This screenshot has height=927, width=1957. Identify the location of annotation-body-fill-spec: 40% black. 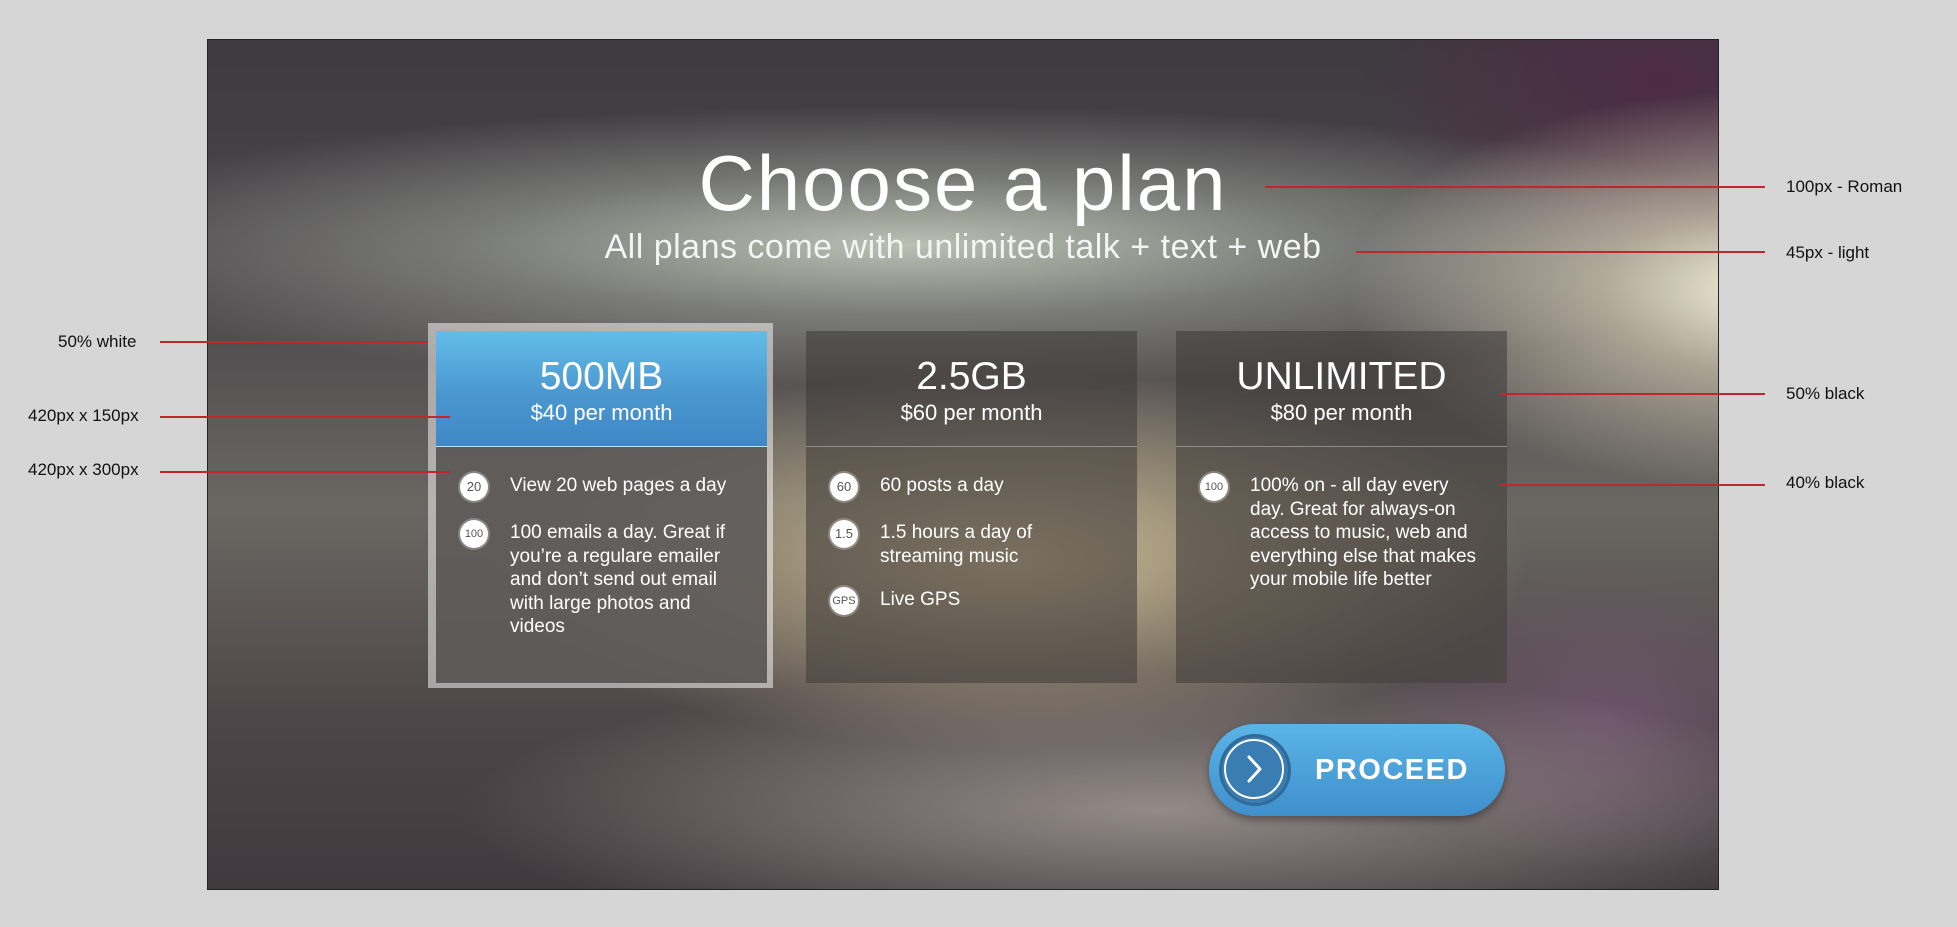
(1825, 482).